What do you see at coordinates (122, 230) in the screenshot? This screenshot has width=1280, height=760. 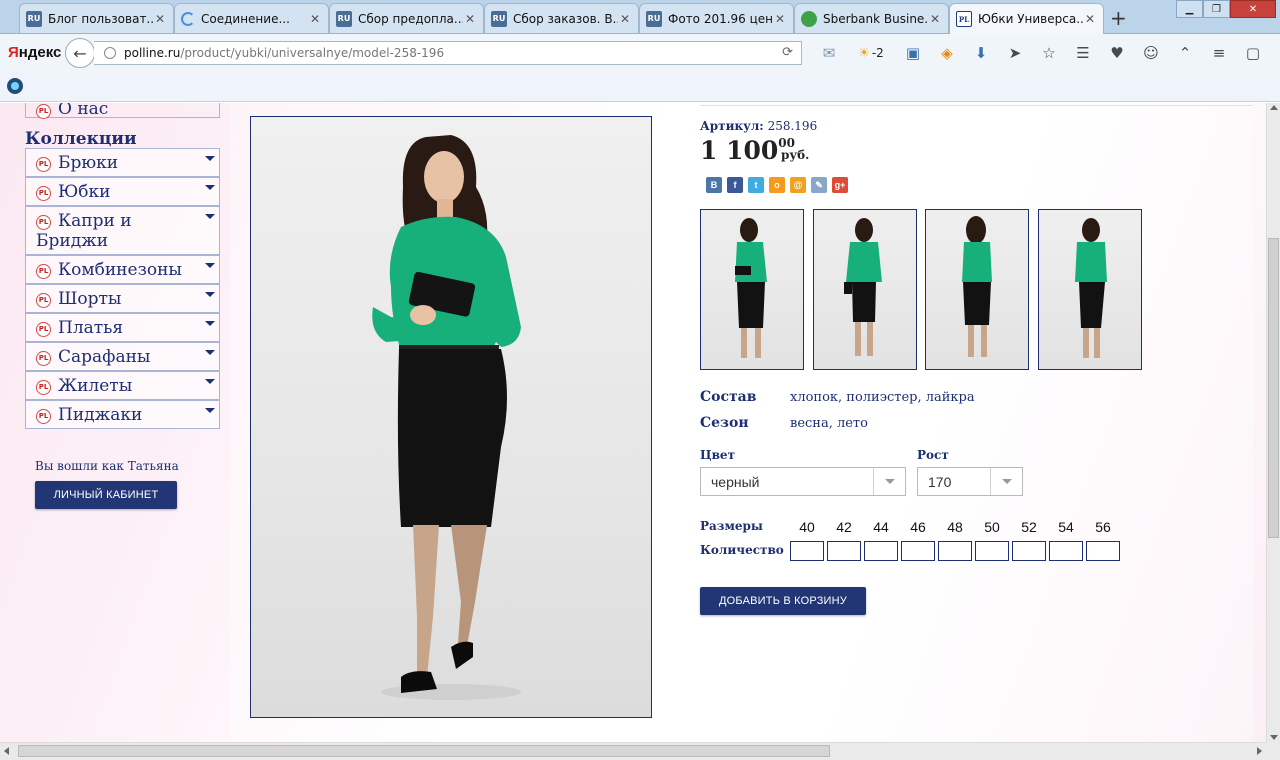 I see `sidebar-item-capri: PL Капри и Бриджи` at bounding box center [122, 230].